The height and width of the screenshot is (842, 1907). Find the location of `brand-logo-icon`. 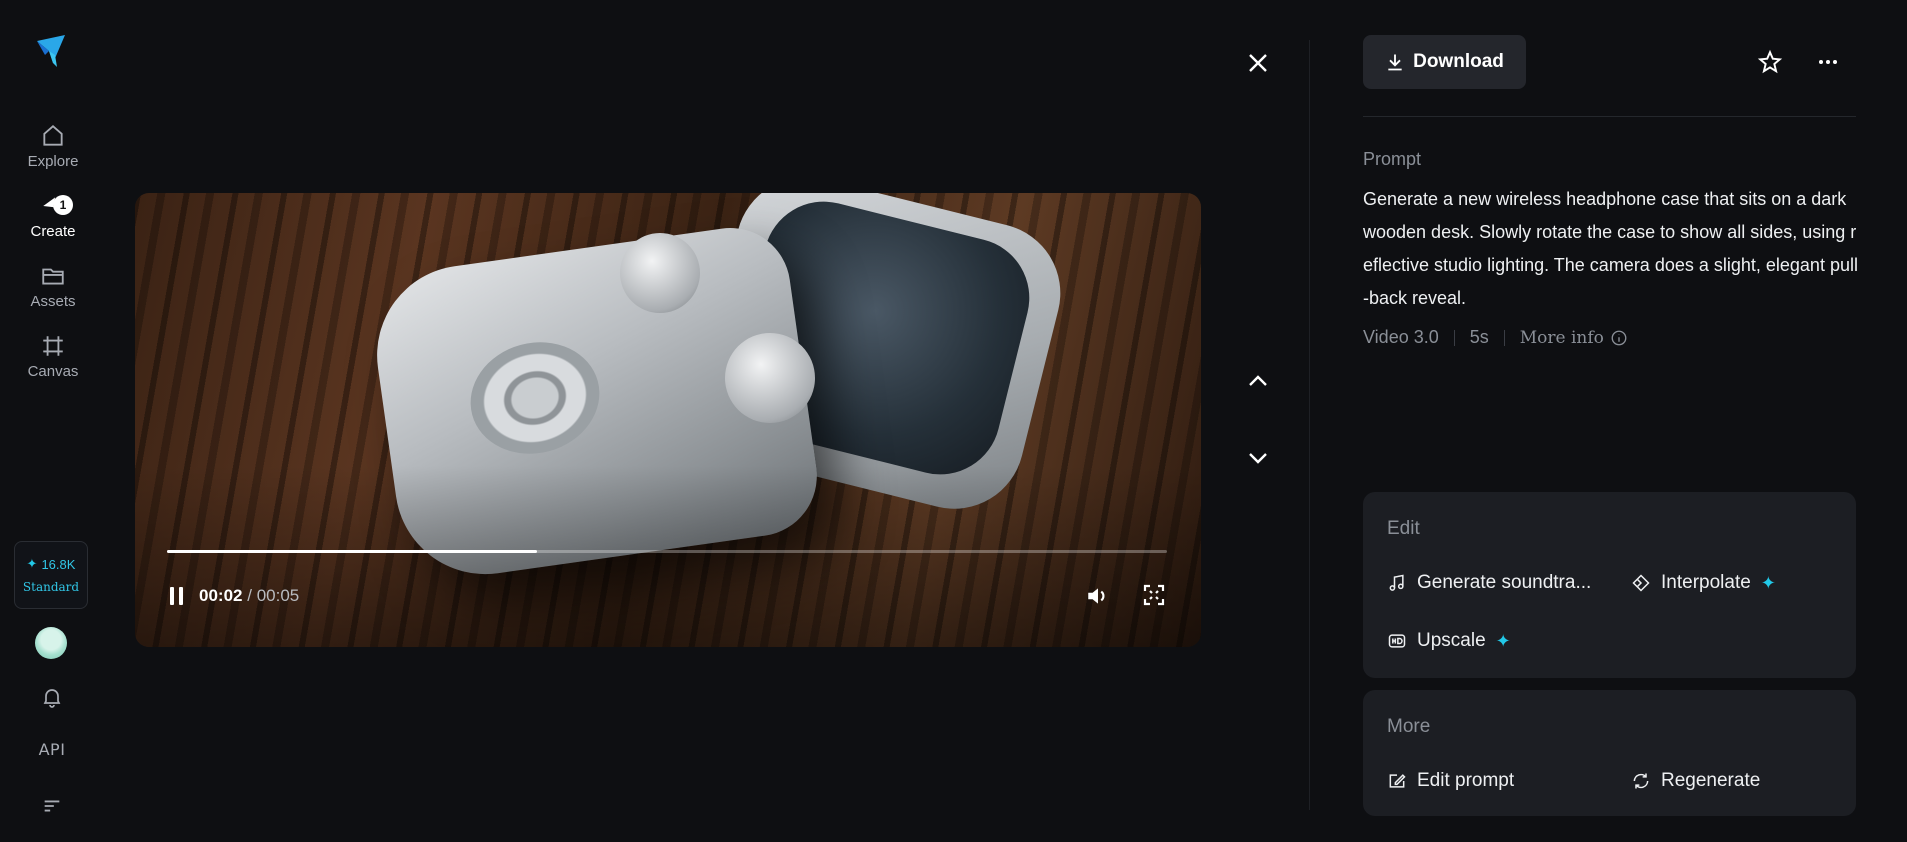

brand-logo-icon is located at coordinates (51, 51).